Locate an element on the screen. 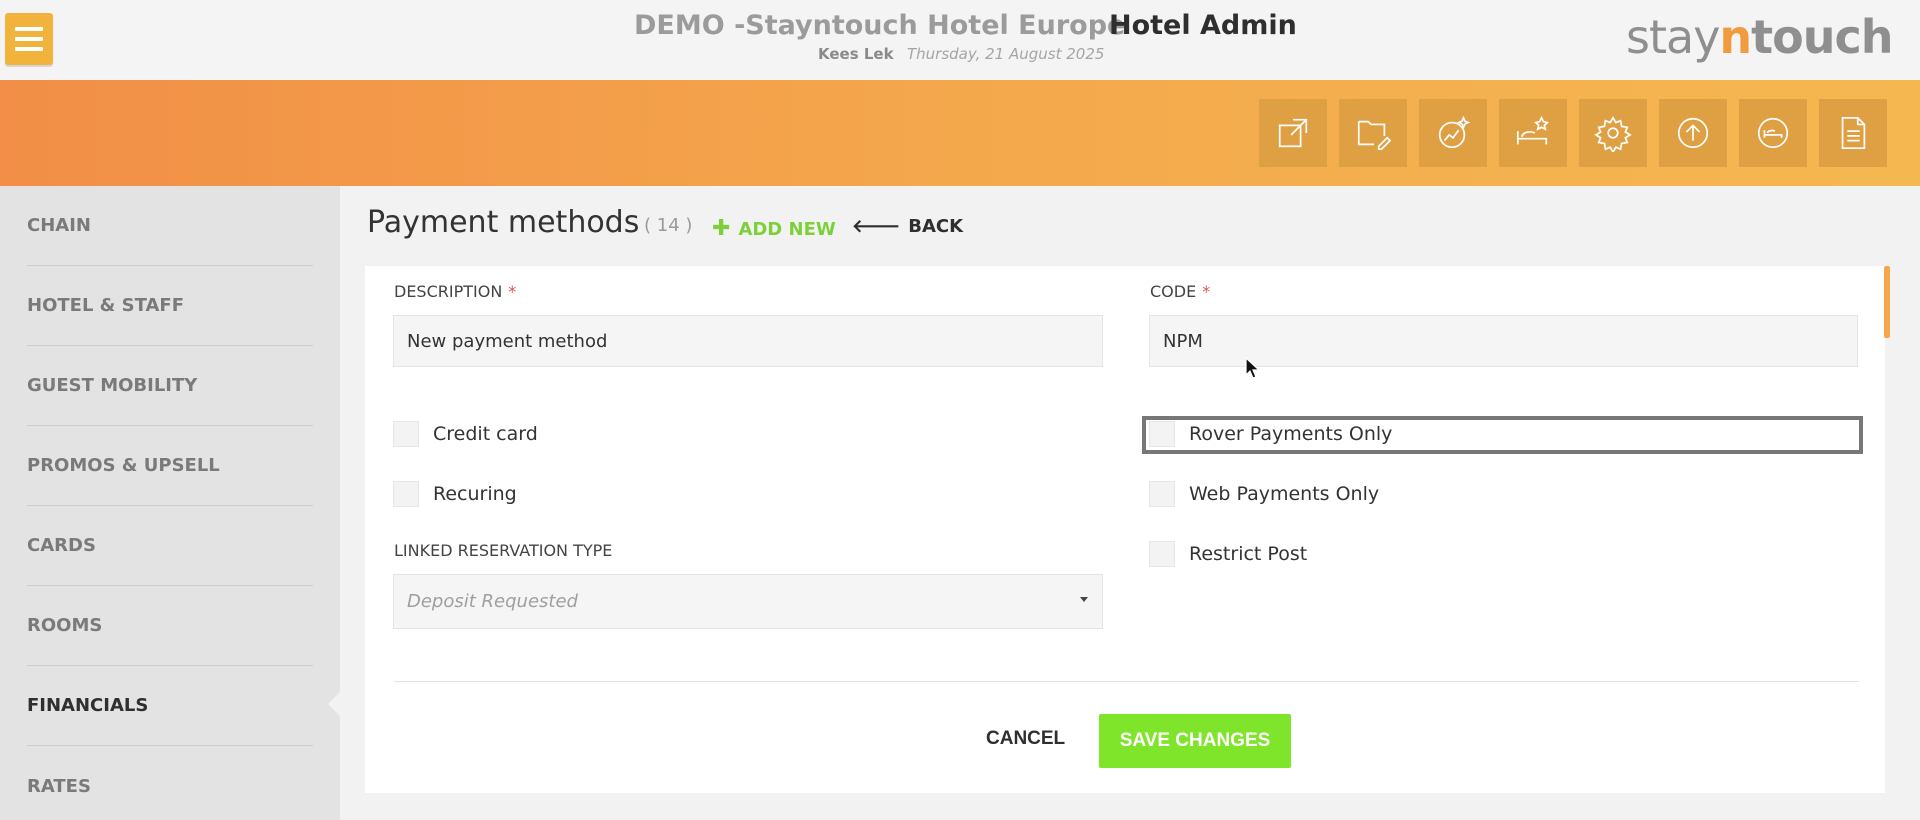  code-label: CODE * is located at coordinates (1180, 291).